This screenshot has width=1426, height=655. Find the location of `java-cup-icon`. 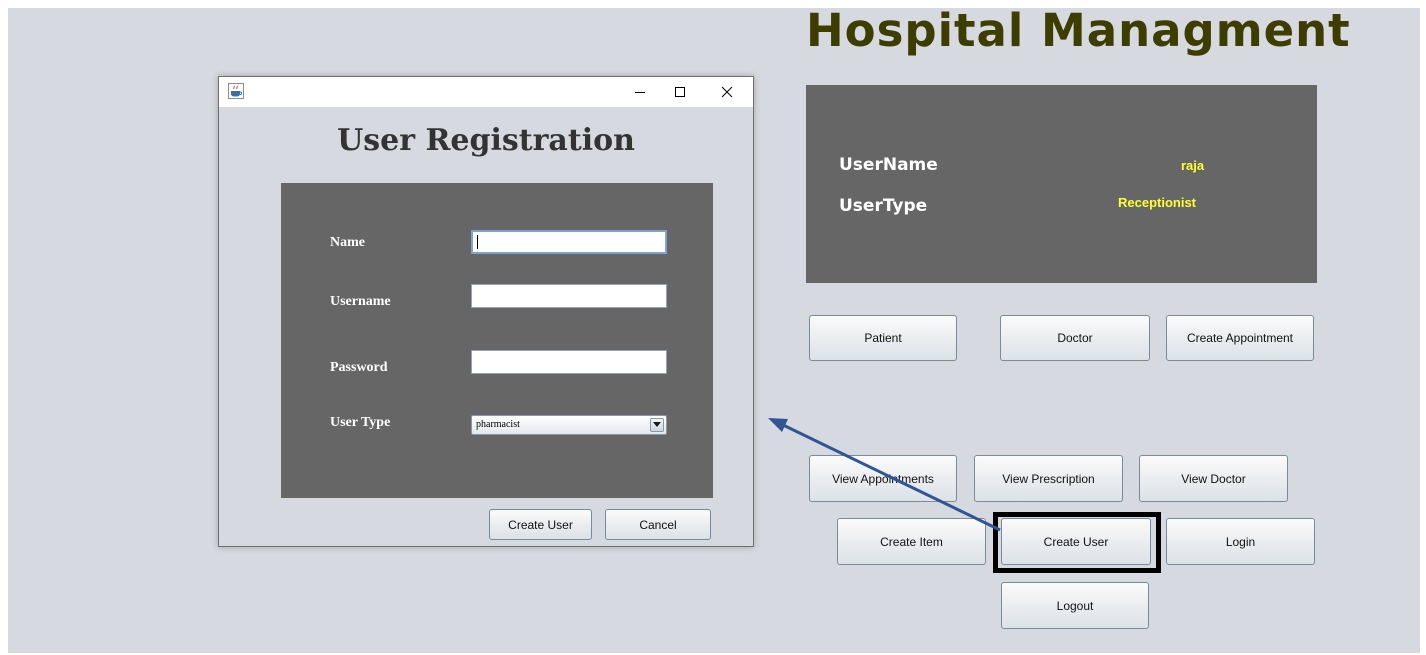

java-cup-icon is located at coordinates (236, 91).